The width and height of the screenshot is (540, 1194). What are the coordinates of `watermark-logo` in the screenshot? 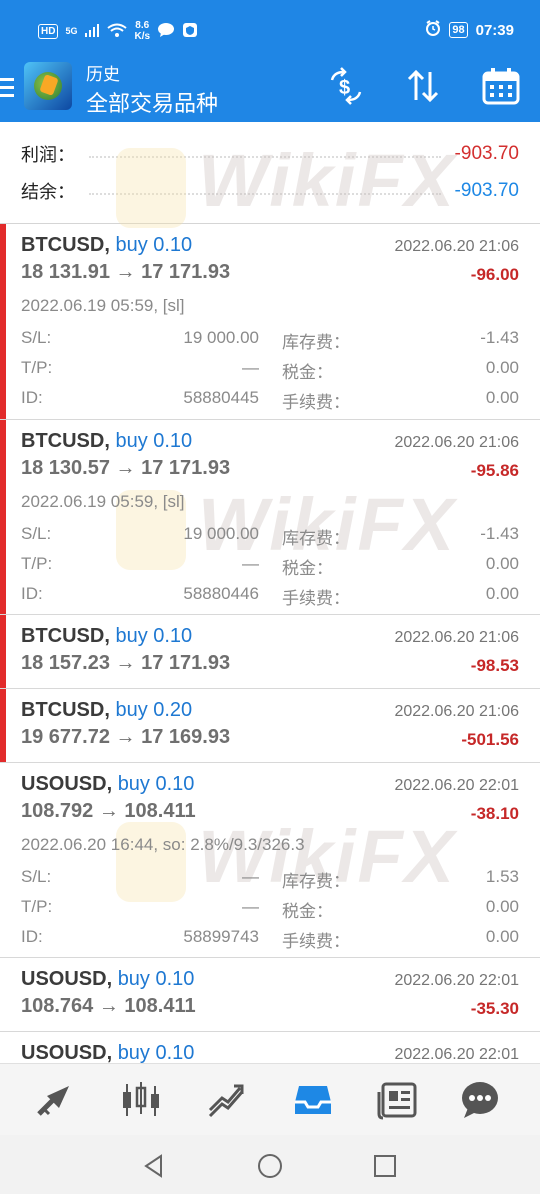 It's located at (151, 188).